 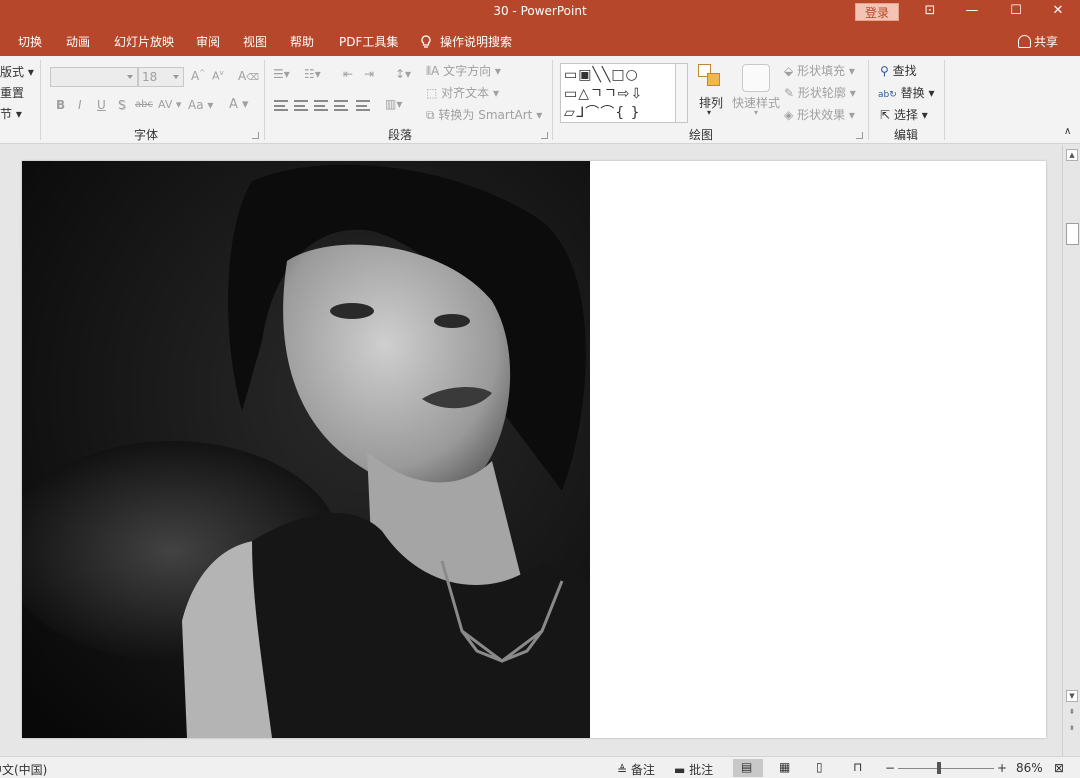 What do you see at coordinates (748, 768) in the screenshot?
I see `normal-view-button: ▤` at bounding box center [748, 768].